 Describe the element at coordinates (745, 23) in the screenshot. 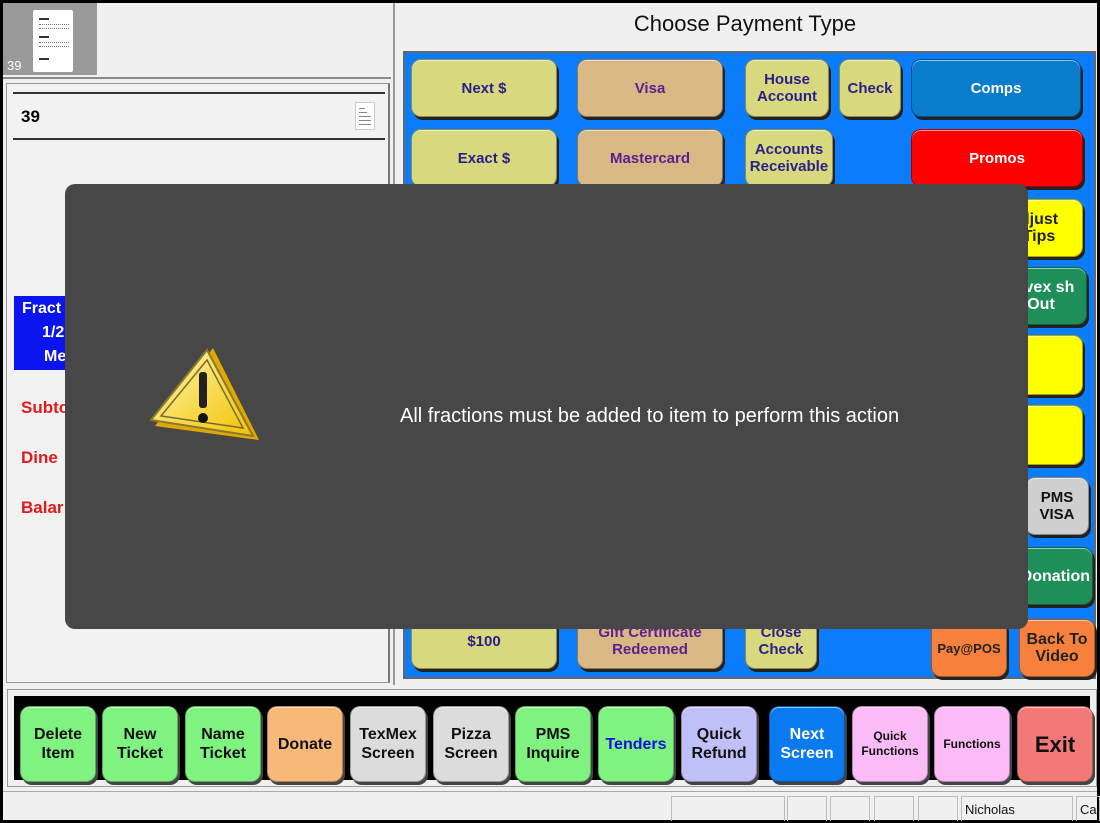

I see `payment-title: Choose Payment Type` at that location.